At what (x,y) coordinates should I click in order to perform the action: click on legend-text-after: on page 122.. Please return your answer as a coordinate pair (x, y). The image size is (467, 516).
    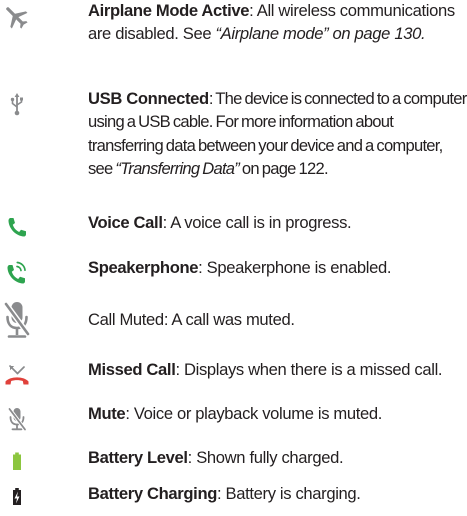
    Looking at the image, I should click on (284, 169).